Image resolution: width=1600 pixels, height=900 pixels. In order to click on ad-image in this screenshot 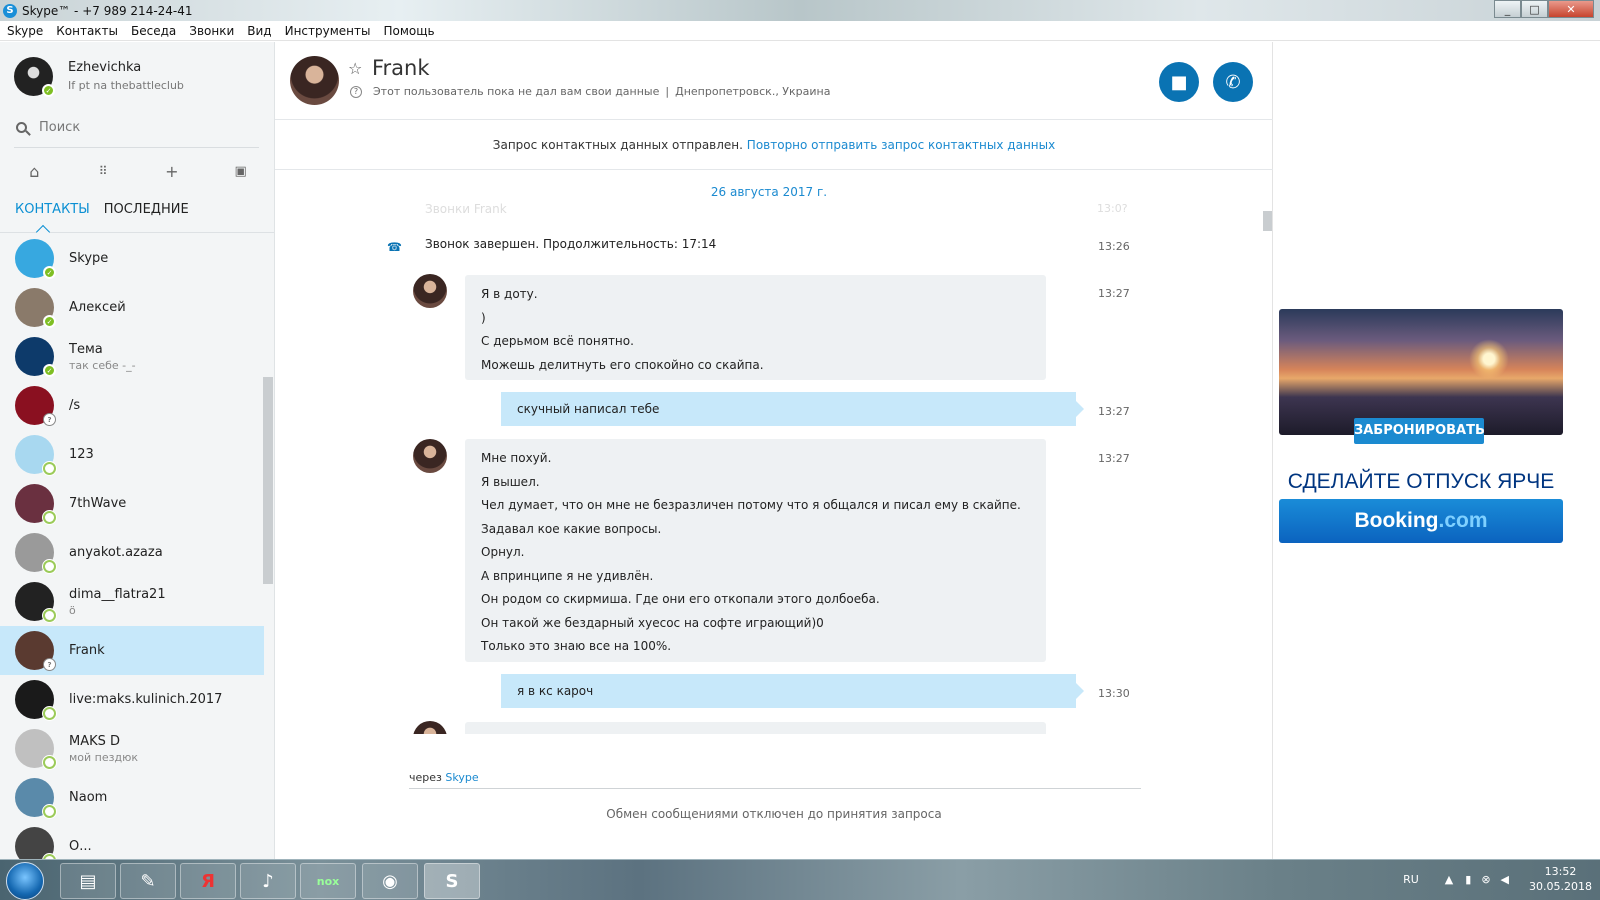, I will do `click(1421, 372)`.